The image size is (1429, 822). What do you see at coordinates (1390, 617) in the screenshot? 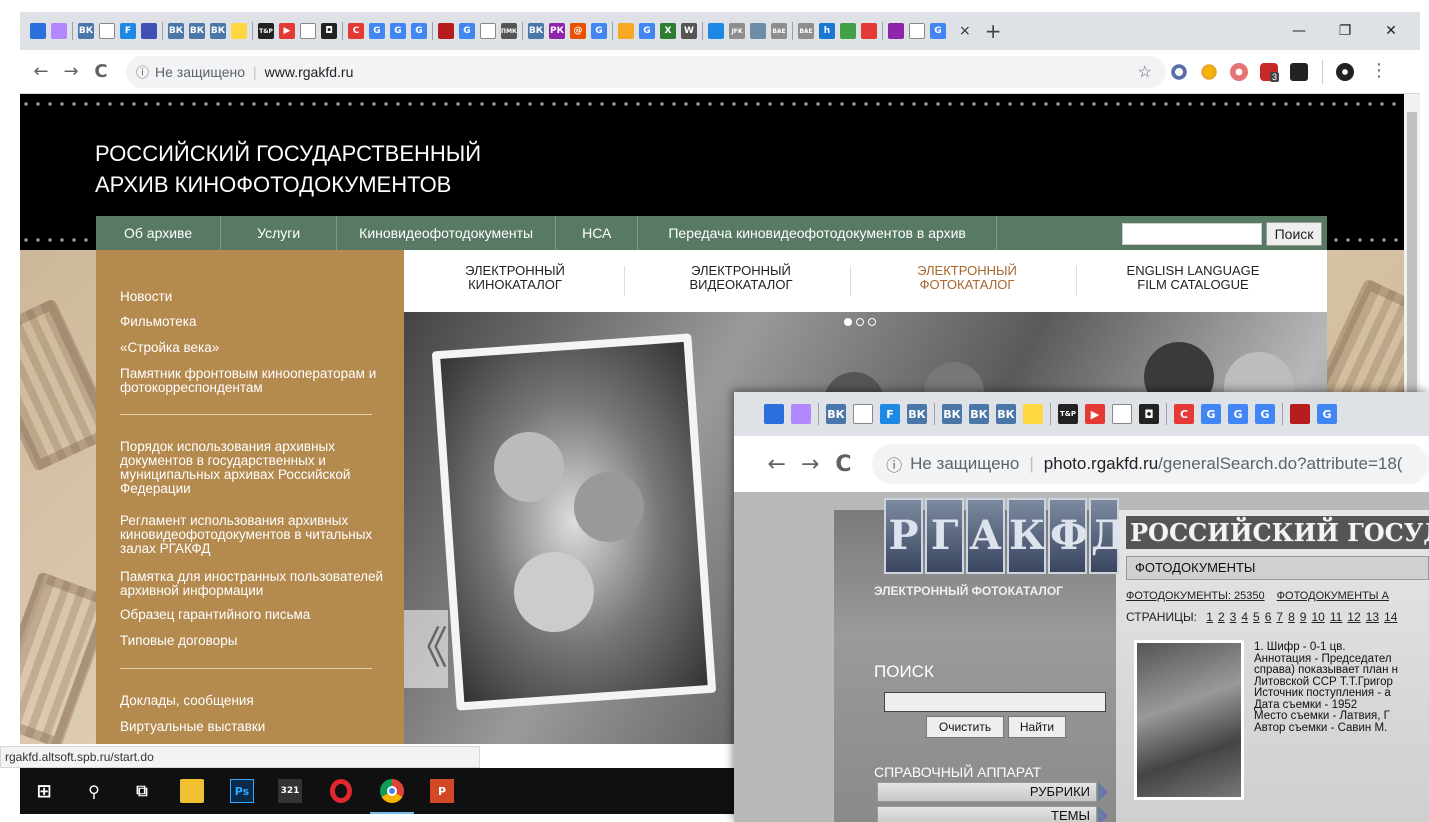
I see `page-link: 14` at bounding box center [1390, 617].